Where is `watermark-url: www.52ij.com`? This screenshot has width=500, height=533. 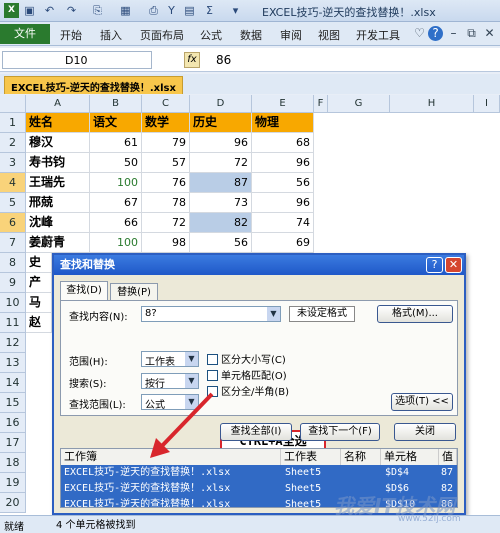
watermark-url: www.52ij.com is located at coordinates (429, 519).